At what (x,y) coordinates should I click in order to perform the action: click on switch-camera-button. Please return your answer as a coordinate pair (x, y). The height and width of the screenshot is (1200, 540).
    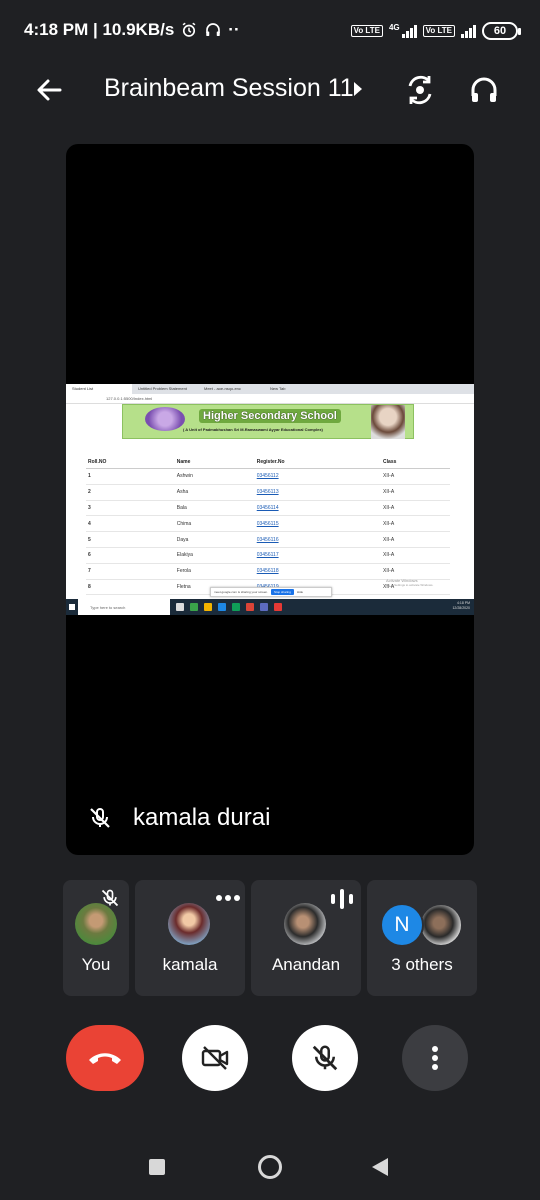
    Looking at the image, I should click on (420, 90).